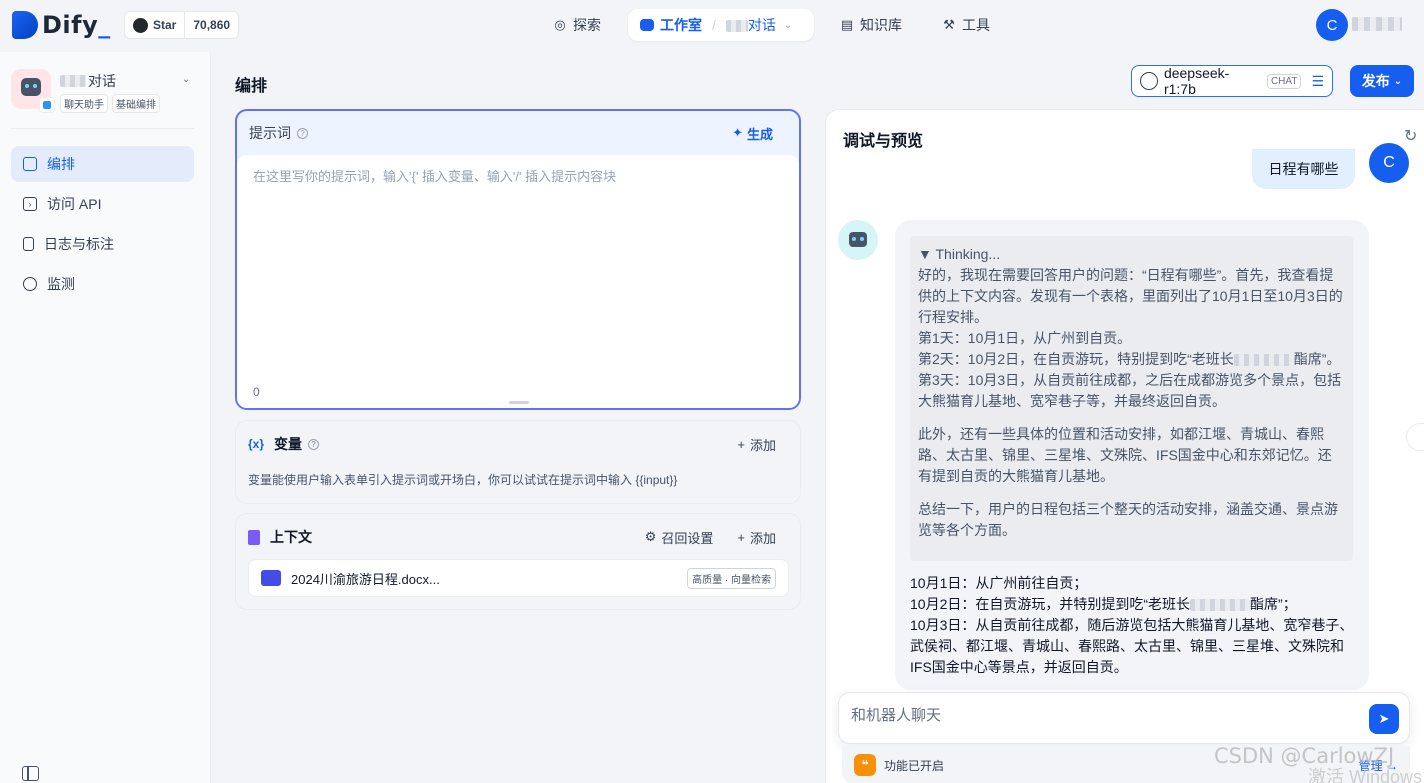 This screenshot has height=783, width=1424. Describe the element at coordinates (1284, 81) in the screenshot. I see `model-mode-tag: CHAT` at that location.